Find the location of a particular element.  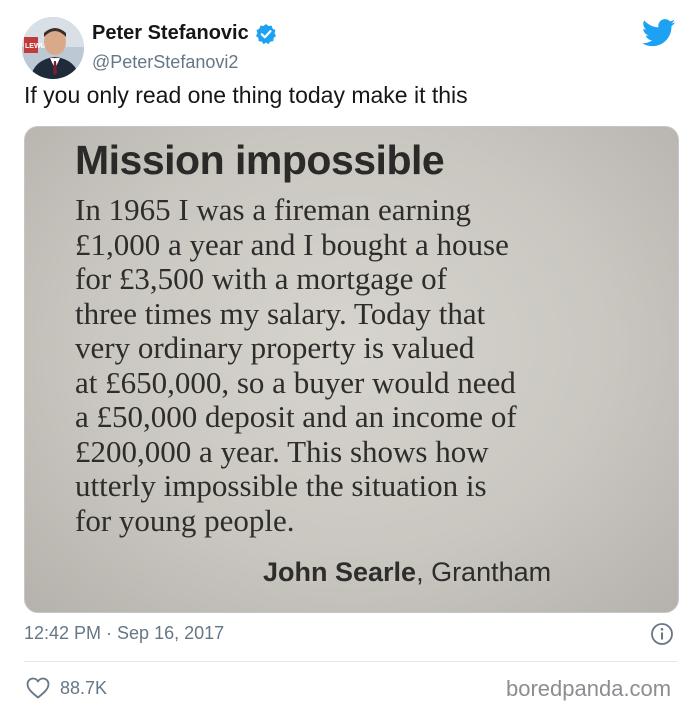

avatar-photo: LEWU is located at coordinates (53, 48).